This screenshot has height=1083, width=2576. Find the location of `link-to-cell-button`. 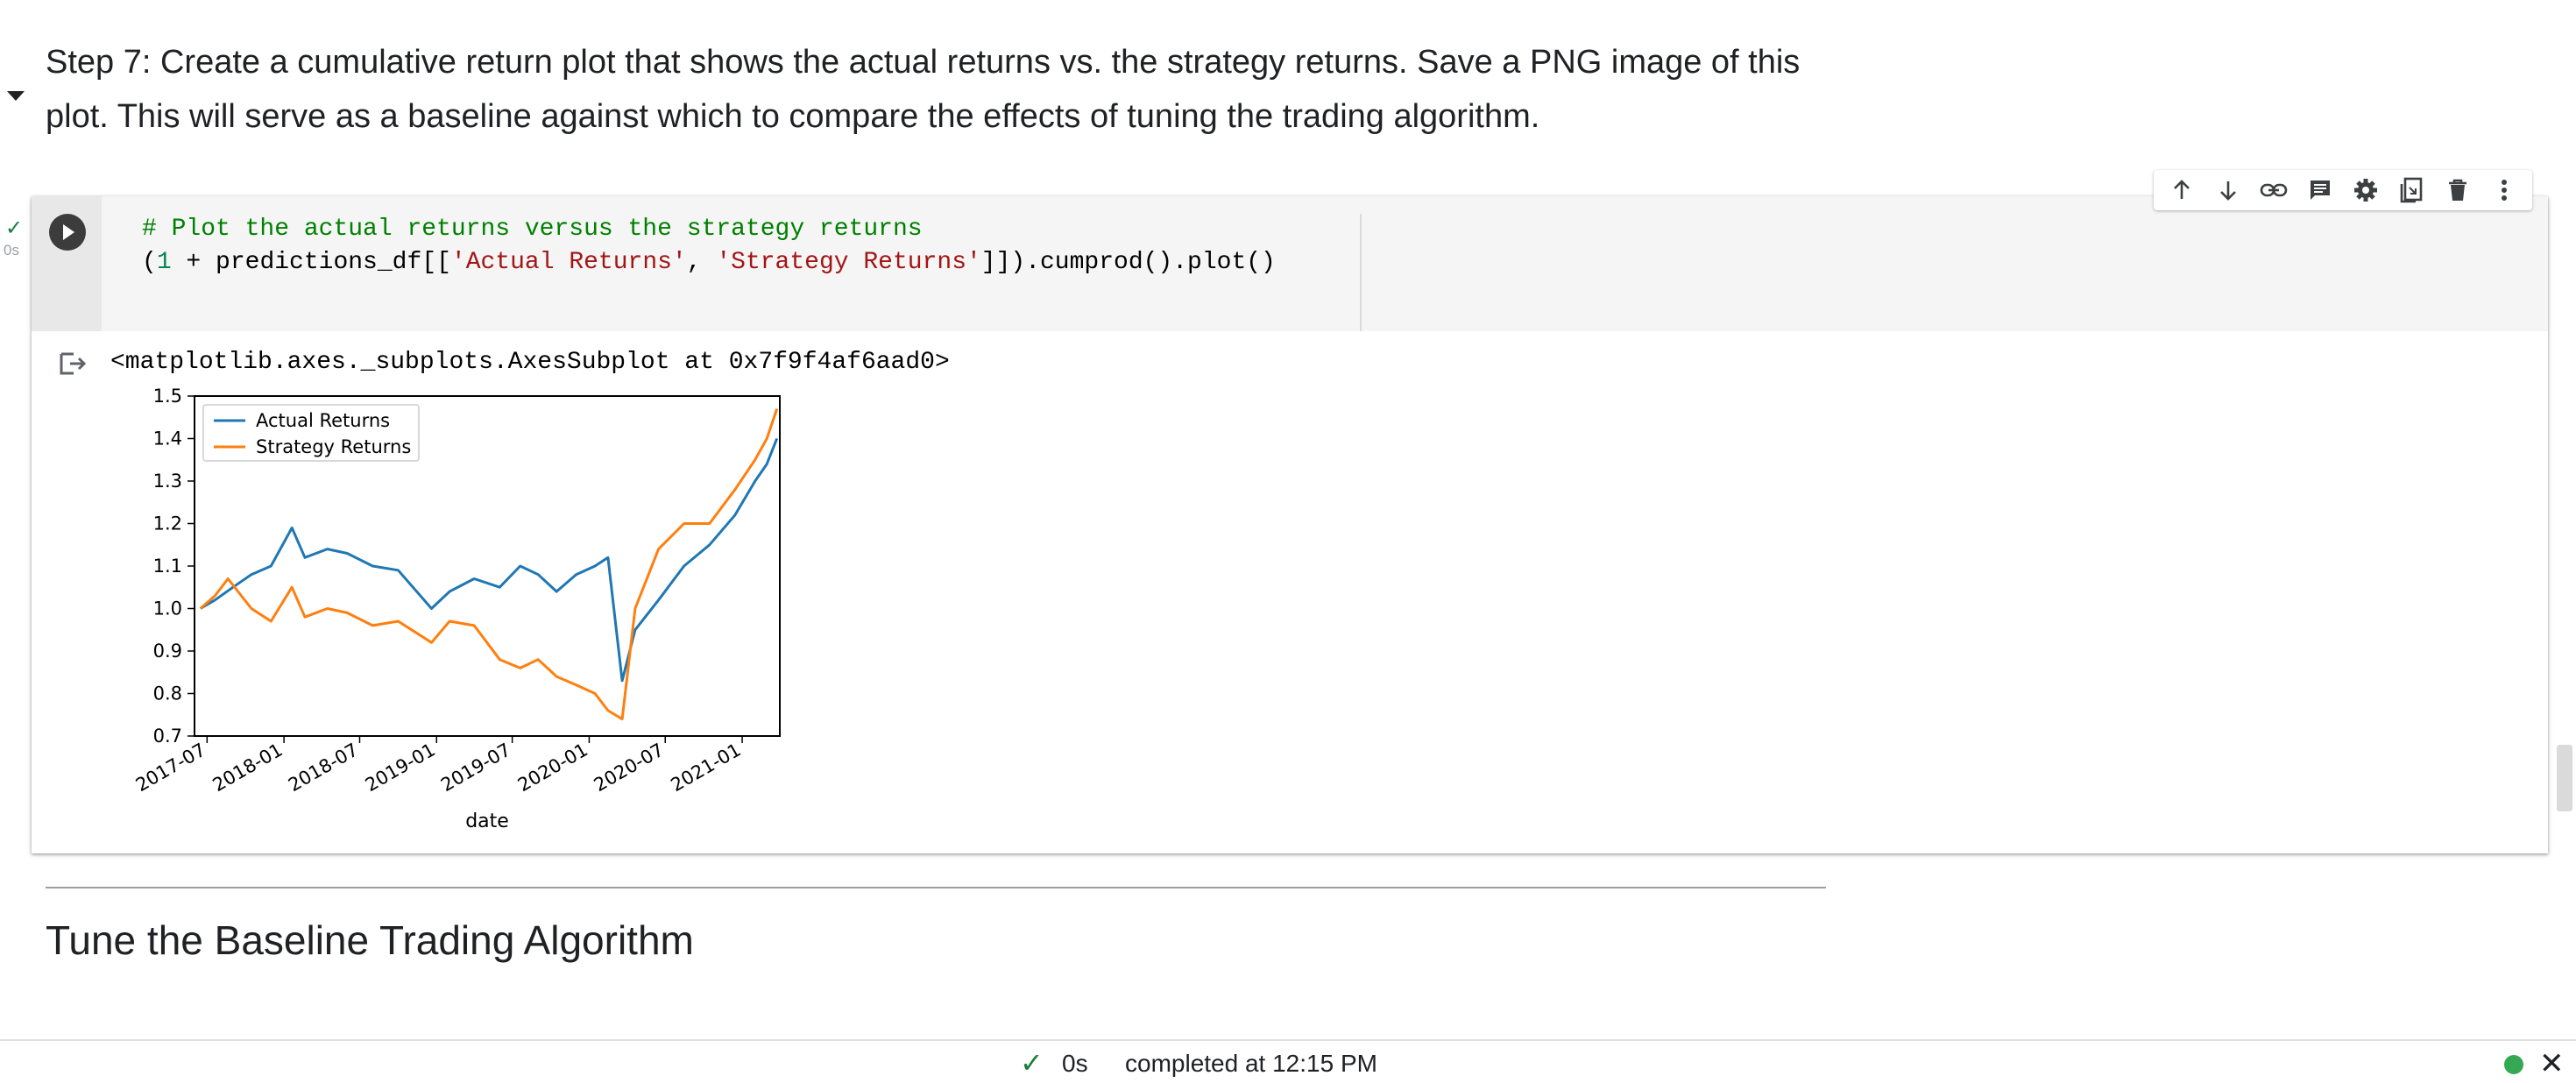

link-to-cell-button is located at coordinates (2273, 190).